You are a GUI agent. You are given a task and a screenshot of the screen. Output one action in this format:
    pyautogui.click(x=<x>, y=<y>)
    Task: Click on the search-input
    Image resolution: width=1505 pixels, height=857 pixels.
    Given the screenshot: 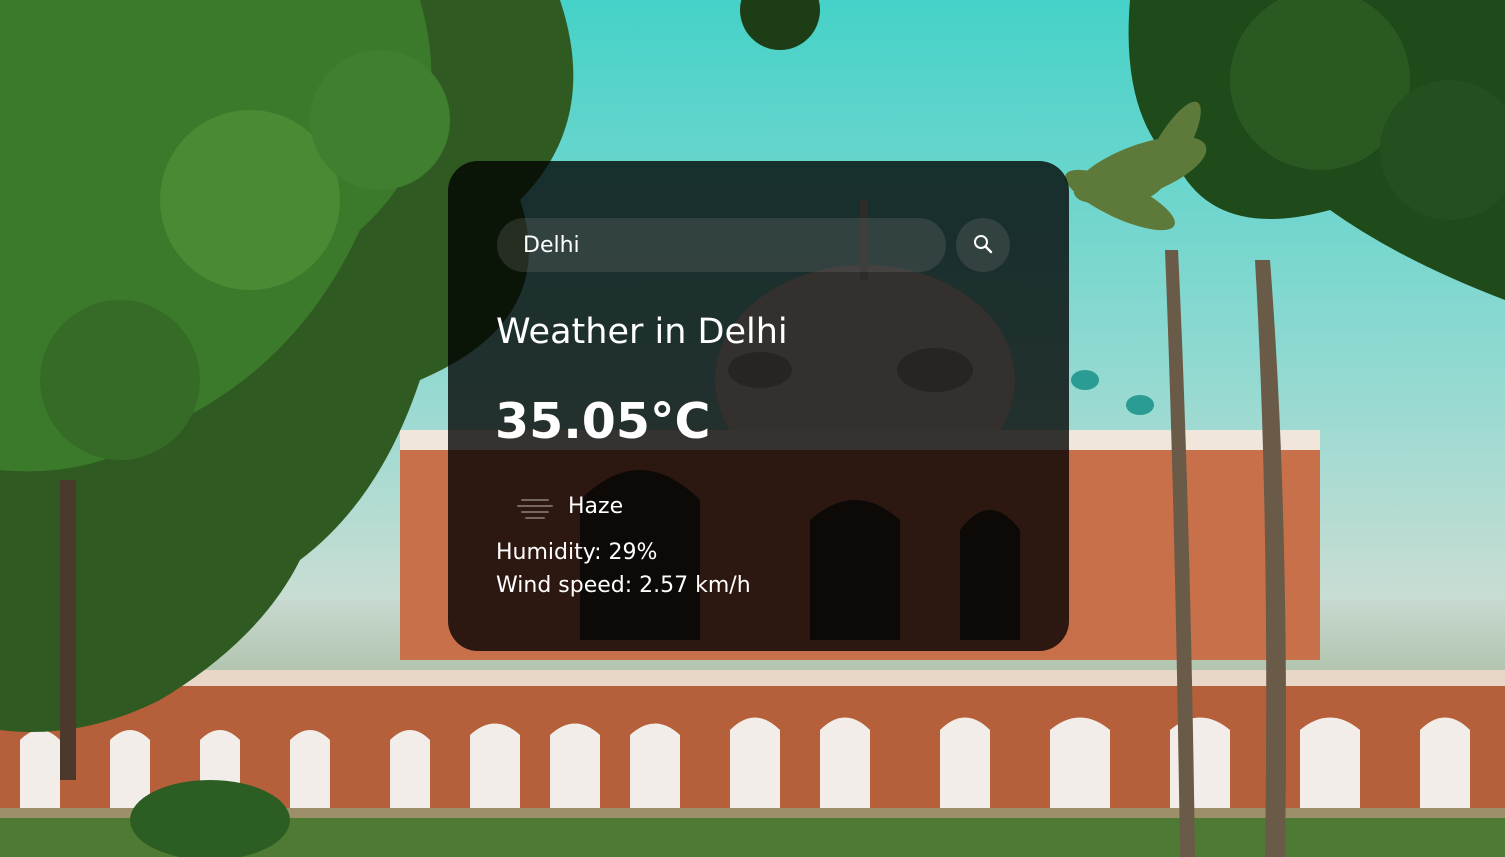 What is the action you would take?
    pyautogui.click(x=721, y=245)
    